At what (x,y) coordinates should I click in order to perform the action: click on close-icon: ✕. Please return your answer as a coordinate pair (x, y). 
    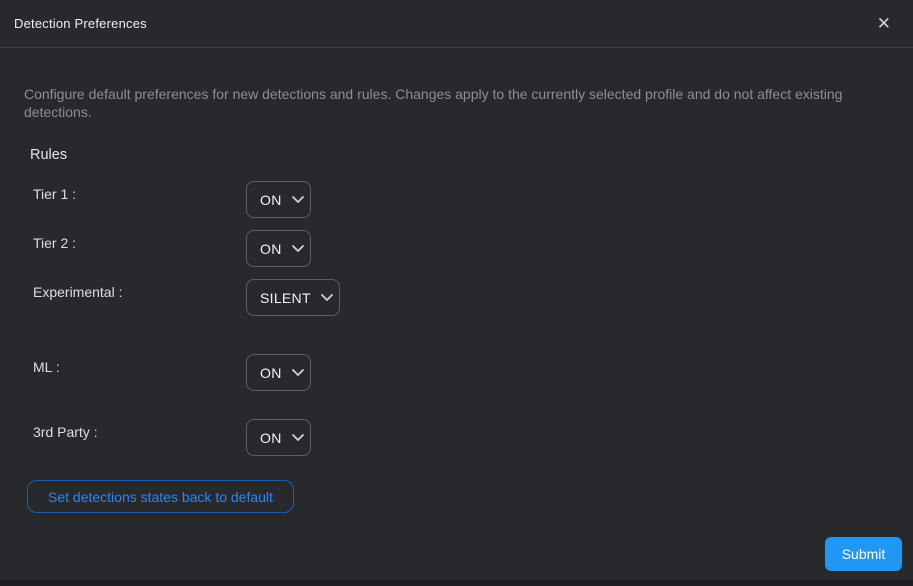
    Looking at the image, I should click on (883, 23).